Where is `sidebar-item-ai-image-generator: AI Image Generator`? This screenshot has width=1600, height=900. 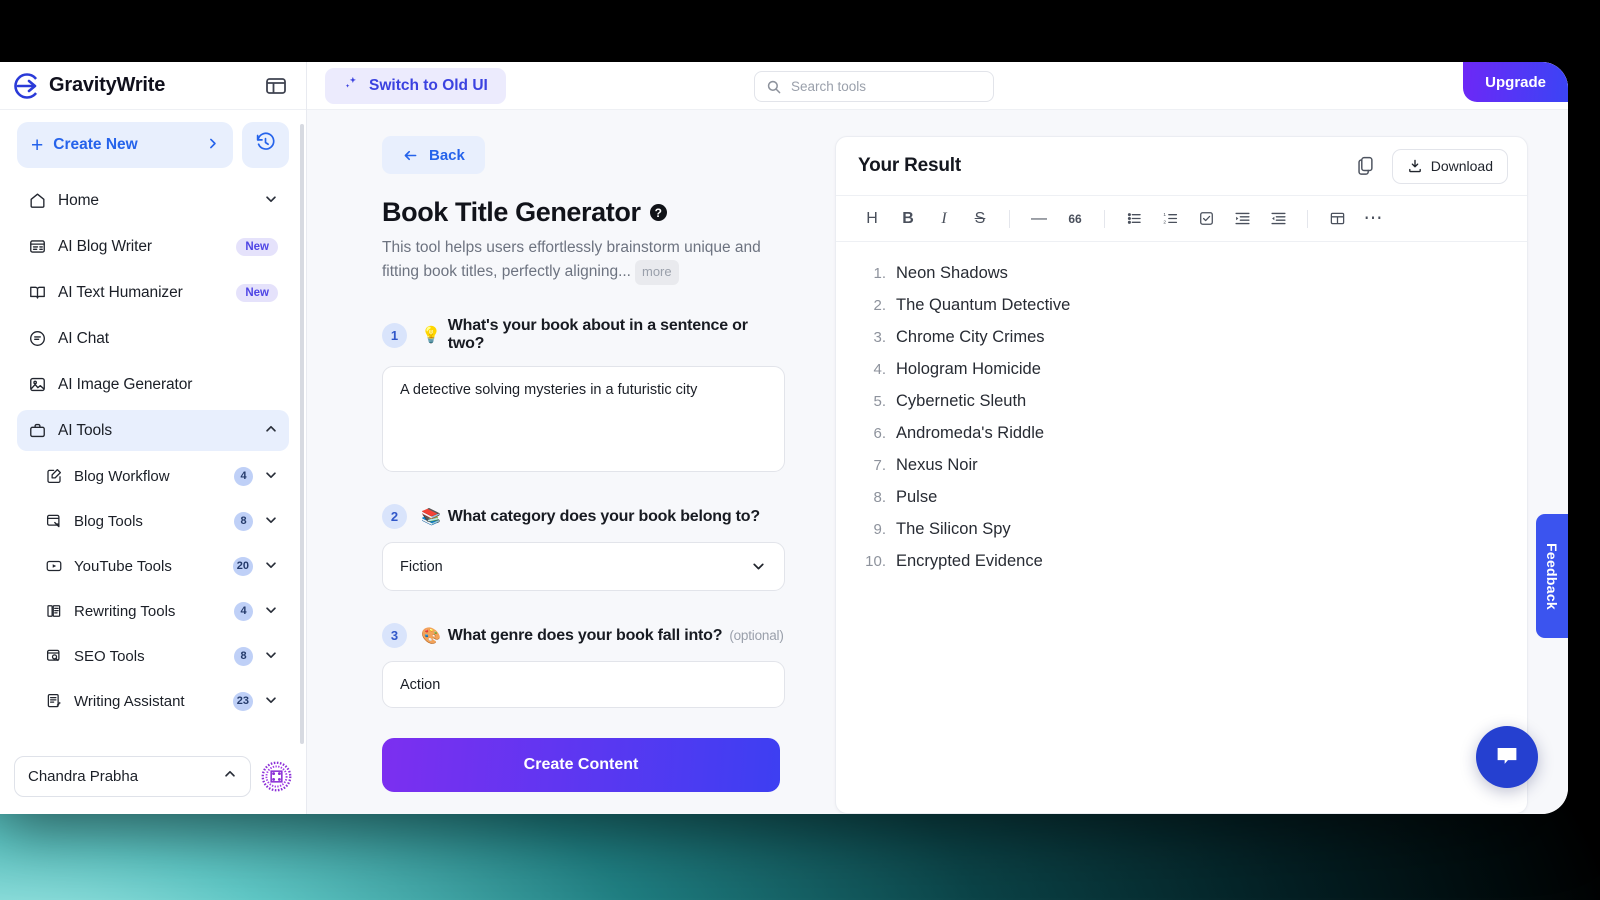
sidebar-item-ai-image-generator: AI Image Generator is located at coordinates (153, 384).